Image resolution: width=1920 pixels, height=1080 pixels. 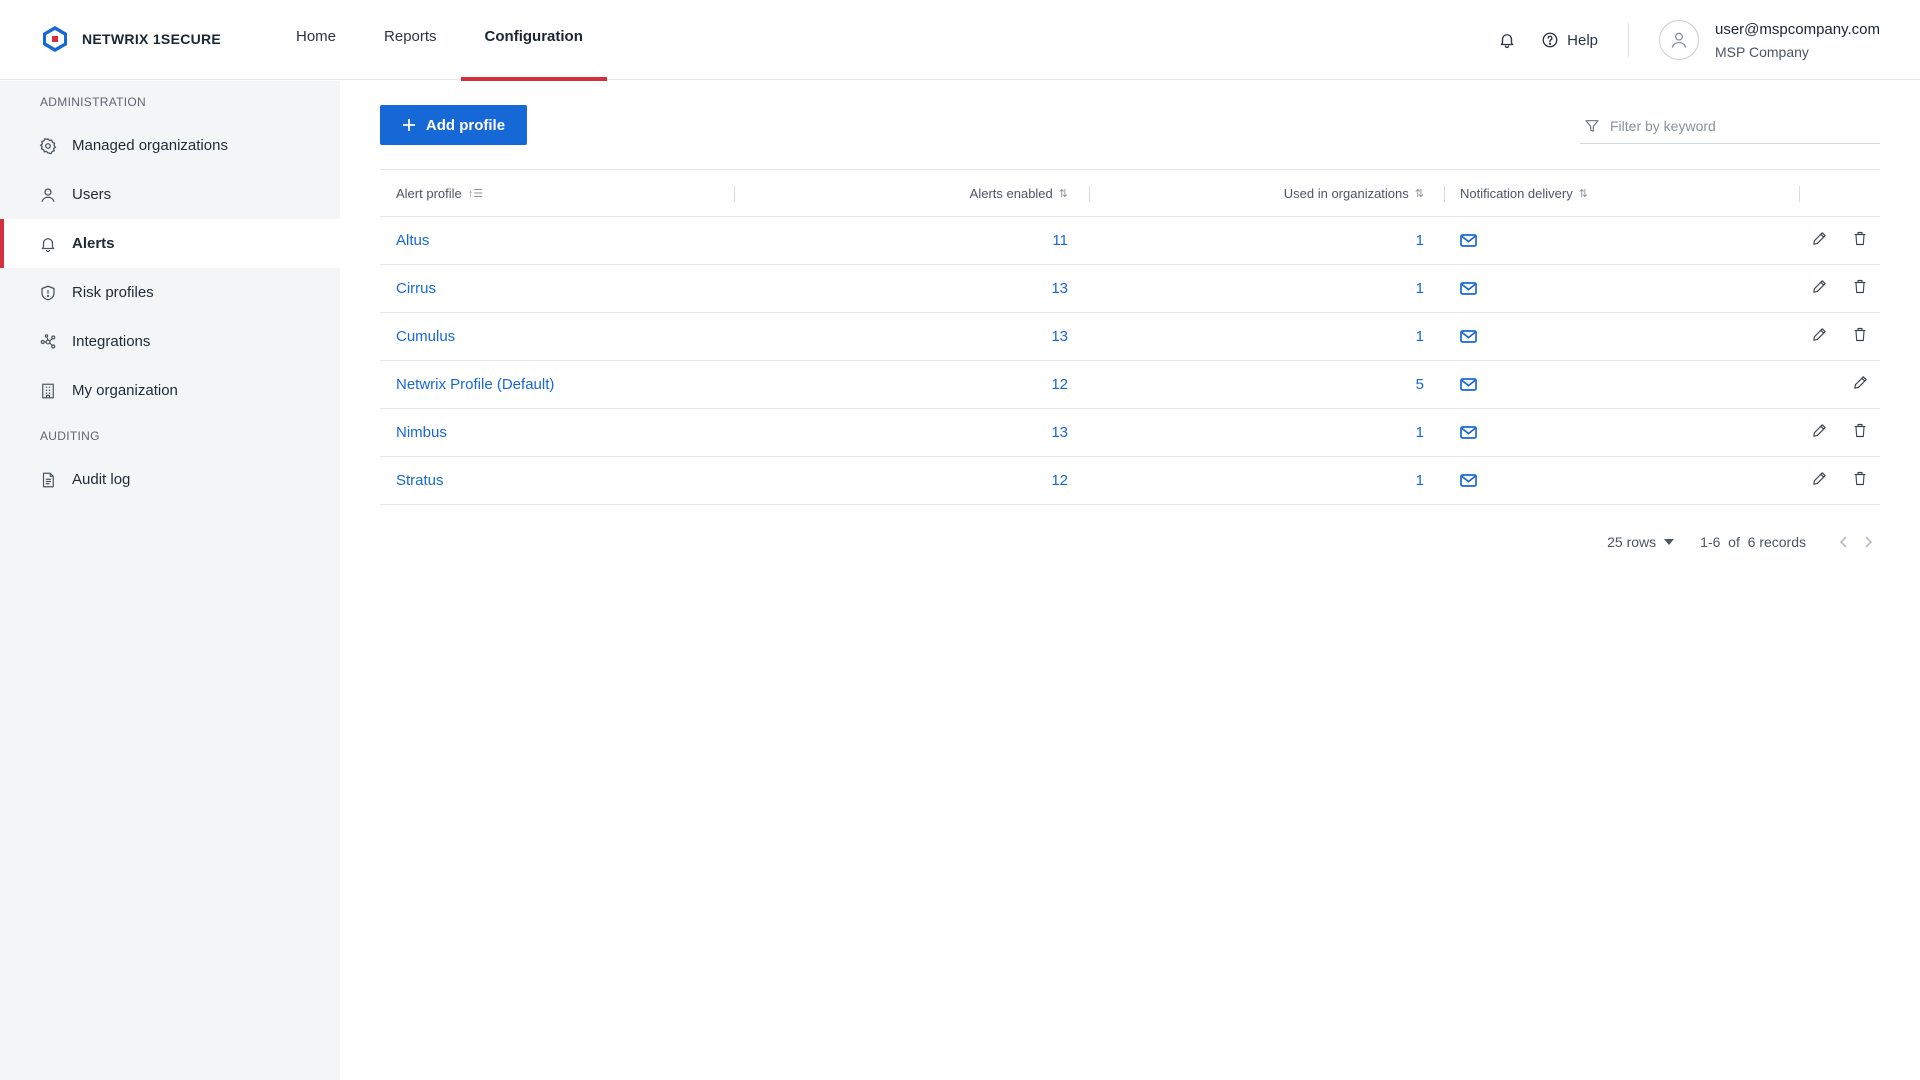 I want to click on header-notification-delivery: Notification delivery ⇅, so click(x=1524, y=193).